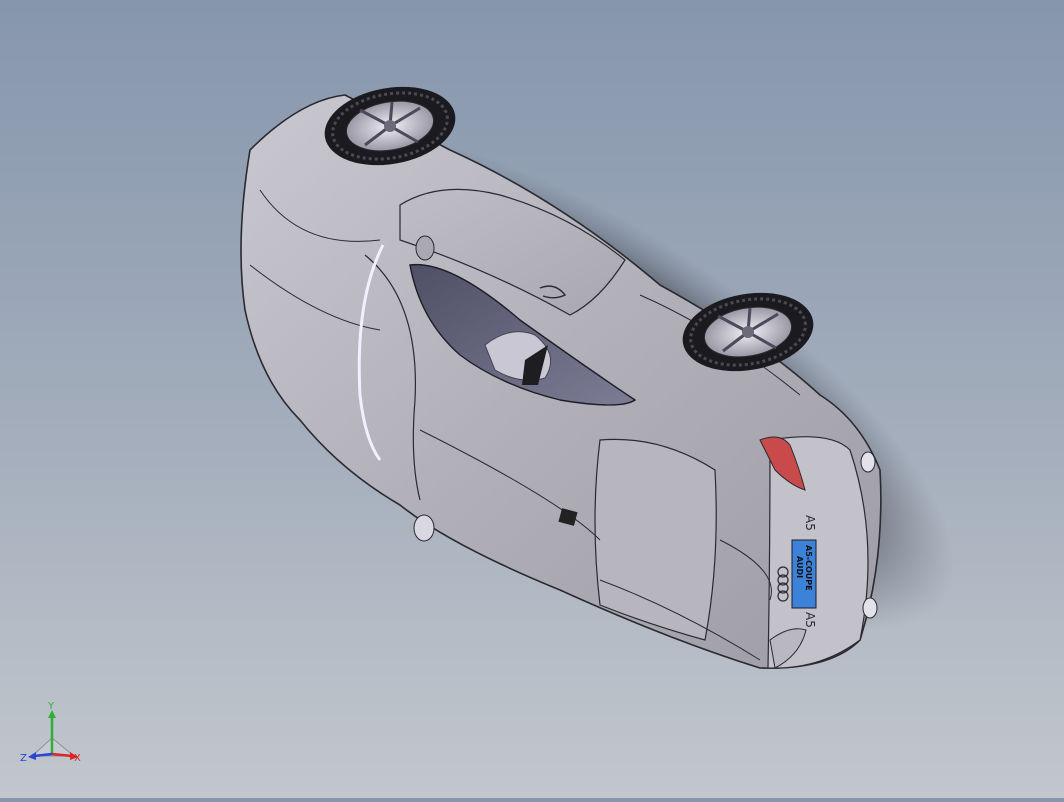  What do you see at coordinates (425, 248) in the screenshot?
I see `mirror-cap` at bounding box center [425, 248].